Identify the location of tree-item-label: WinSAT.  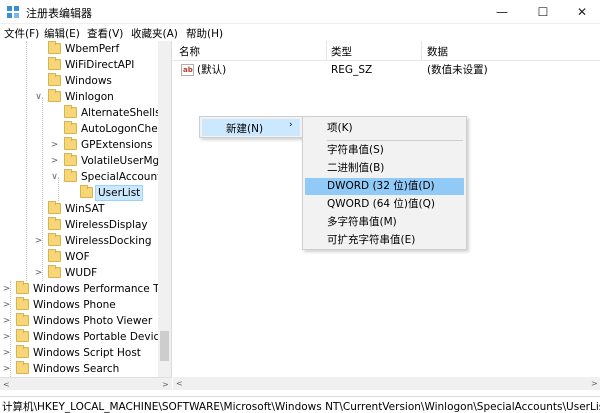
(85, 209).